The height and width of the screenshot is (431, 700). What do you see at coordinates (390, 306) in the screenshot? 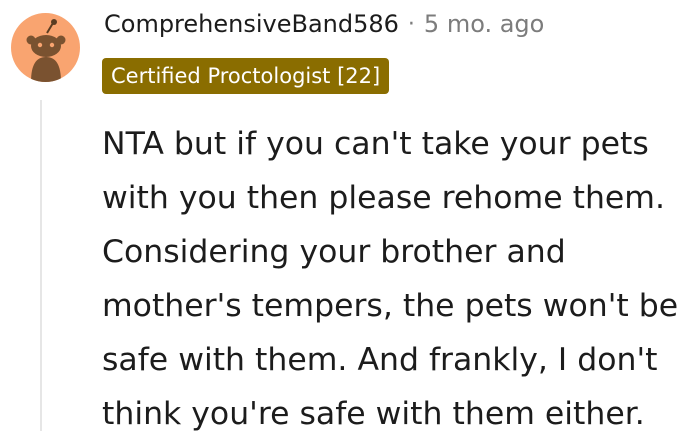
I see `comment-body-line: mother's tempers, the pets won't be` at bounding box center [390, 306].